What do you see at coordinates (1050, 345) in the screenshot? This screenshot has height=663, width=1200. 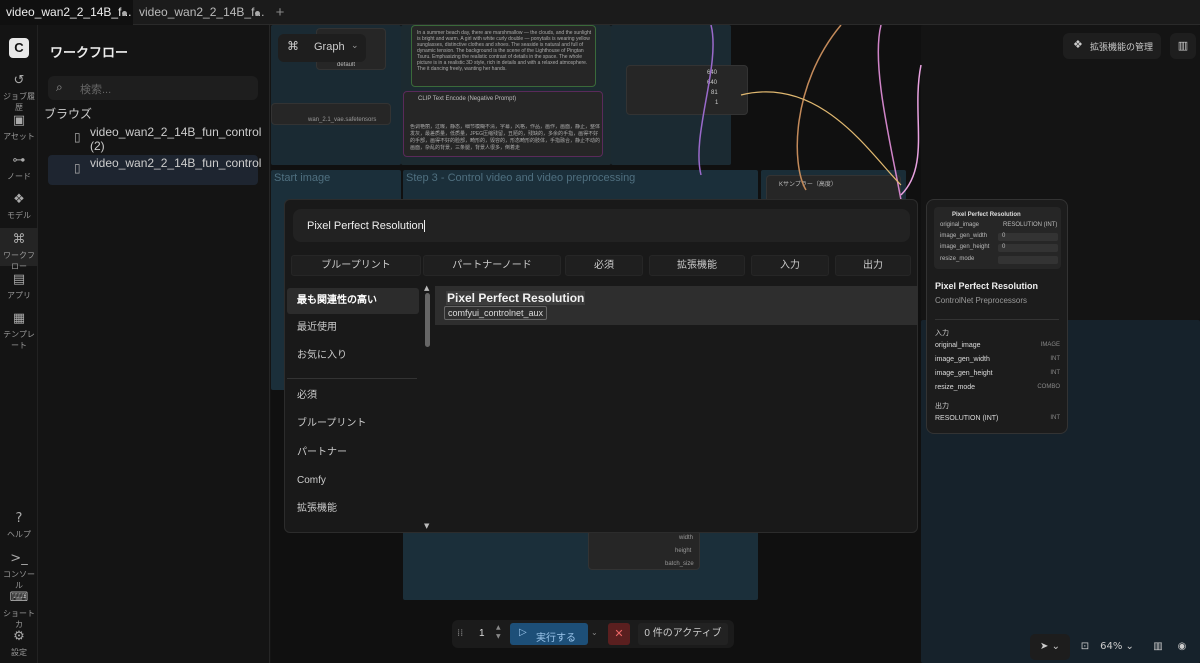 I see `input-type: IMAGE` at bounding box center [1050, 345].